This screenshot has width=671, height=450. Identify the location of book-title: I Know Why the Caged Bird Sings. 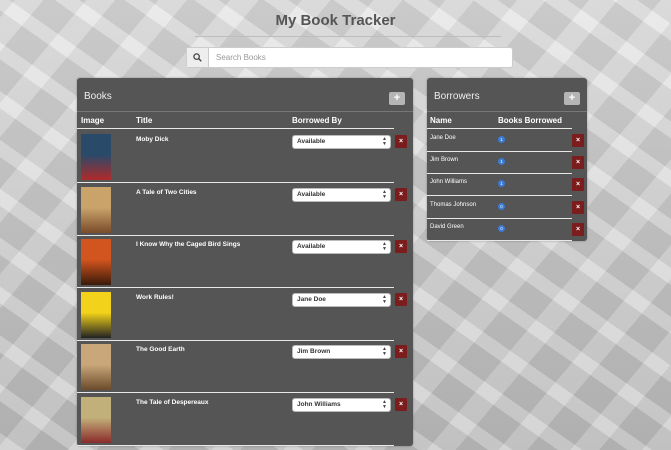
(188, 244).